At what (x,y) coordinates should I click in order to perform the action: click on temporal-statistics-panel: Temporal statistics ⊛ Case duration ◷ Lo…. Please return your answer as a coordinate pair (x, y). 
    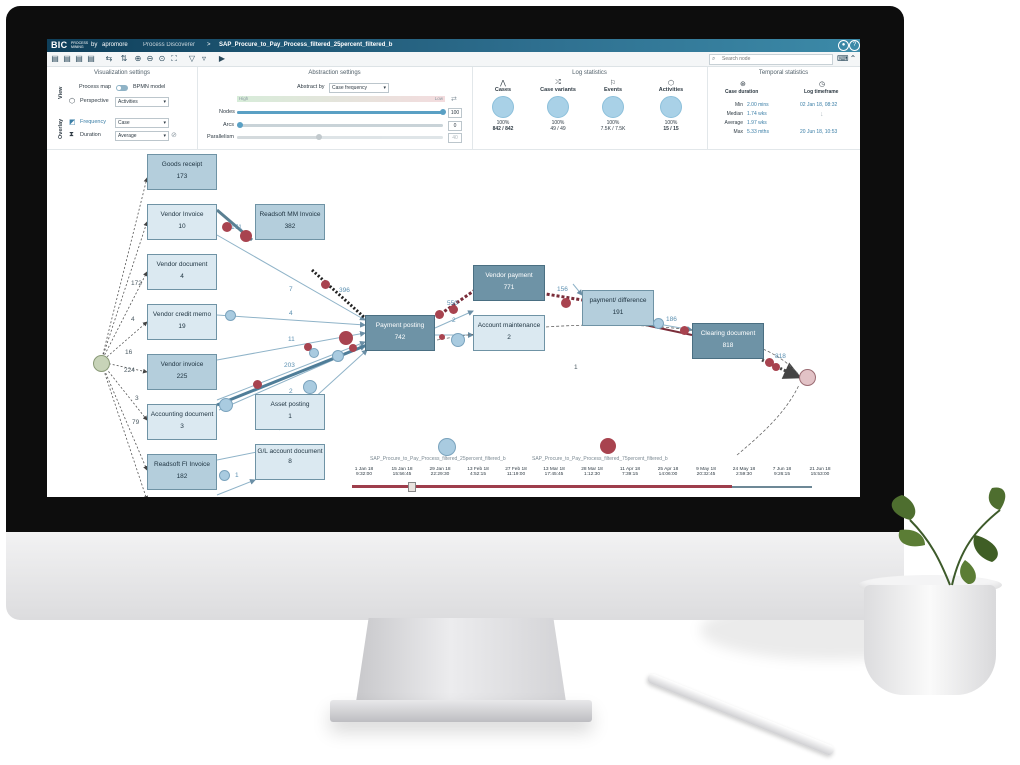
    Looking at the image, I should click on (783, 108).